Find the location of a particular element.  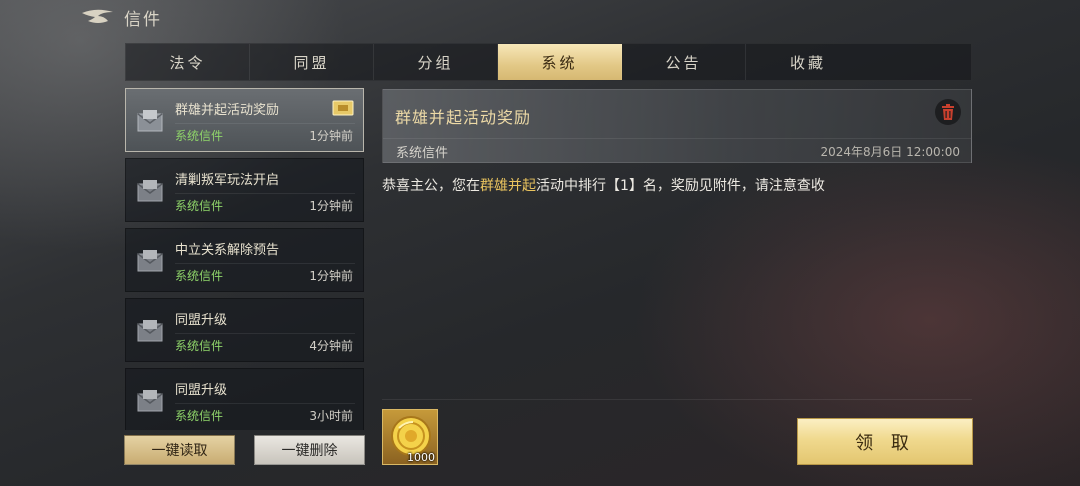

attachment-icon is located at coordinates (343, 108).